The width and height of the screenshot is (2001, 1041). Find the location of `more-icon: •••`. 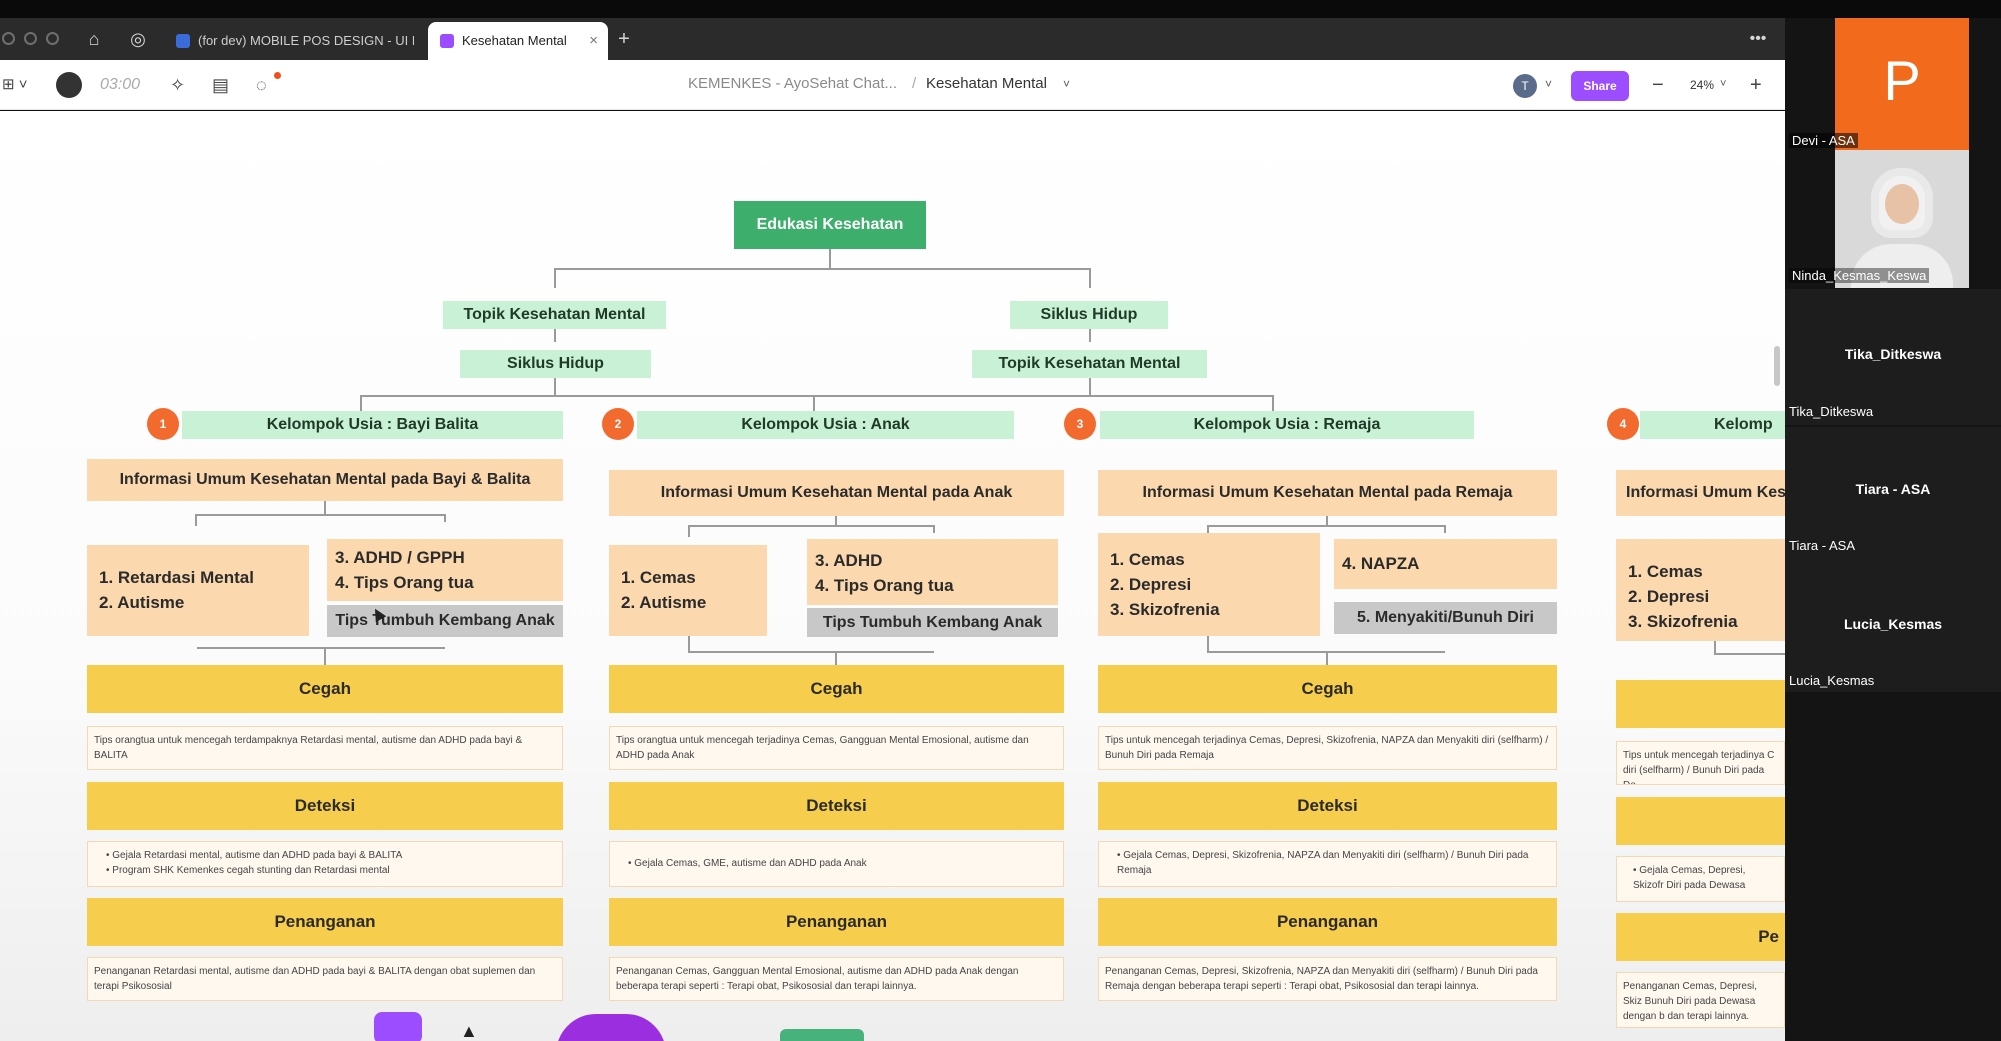

more-icon: ••• is located at coordinates (1758, 39).